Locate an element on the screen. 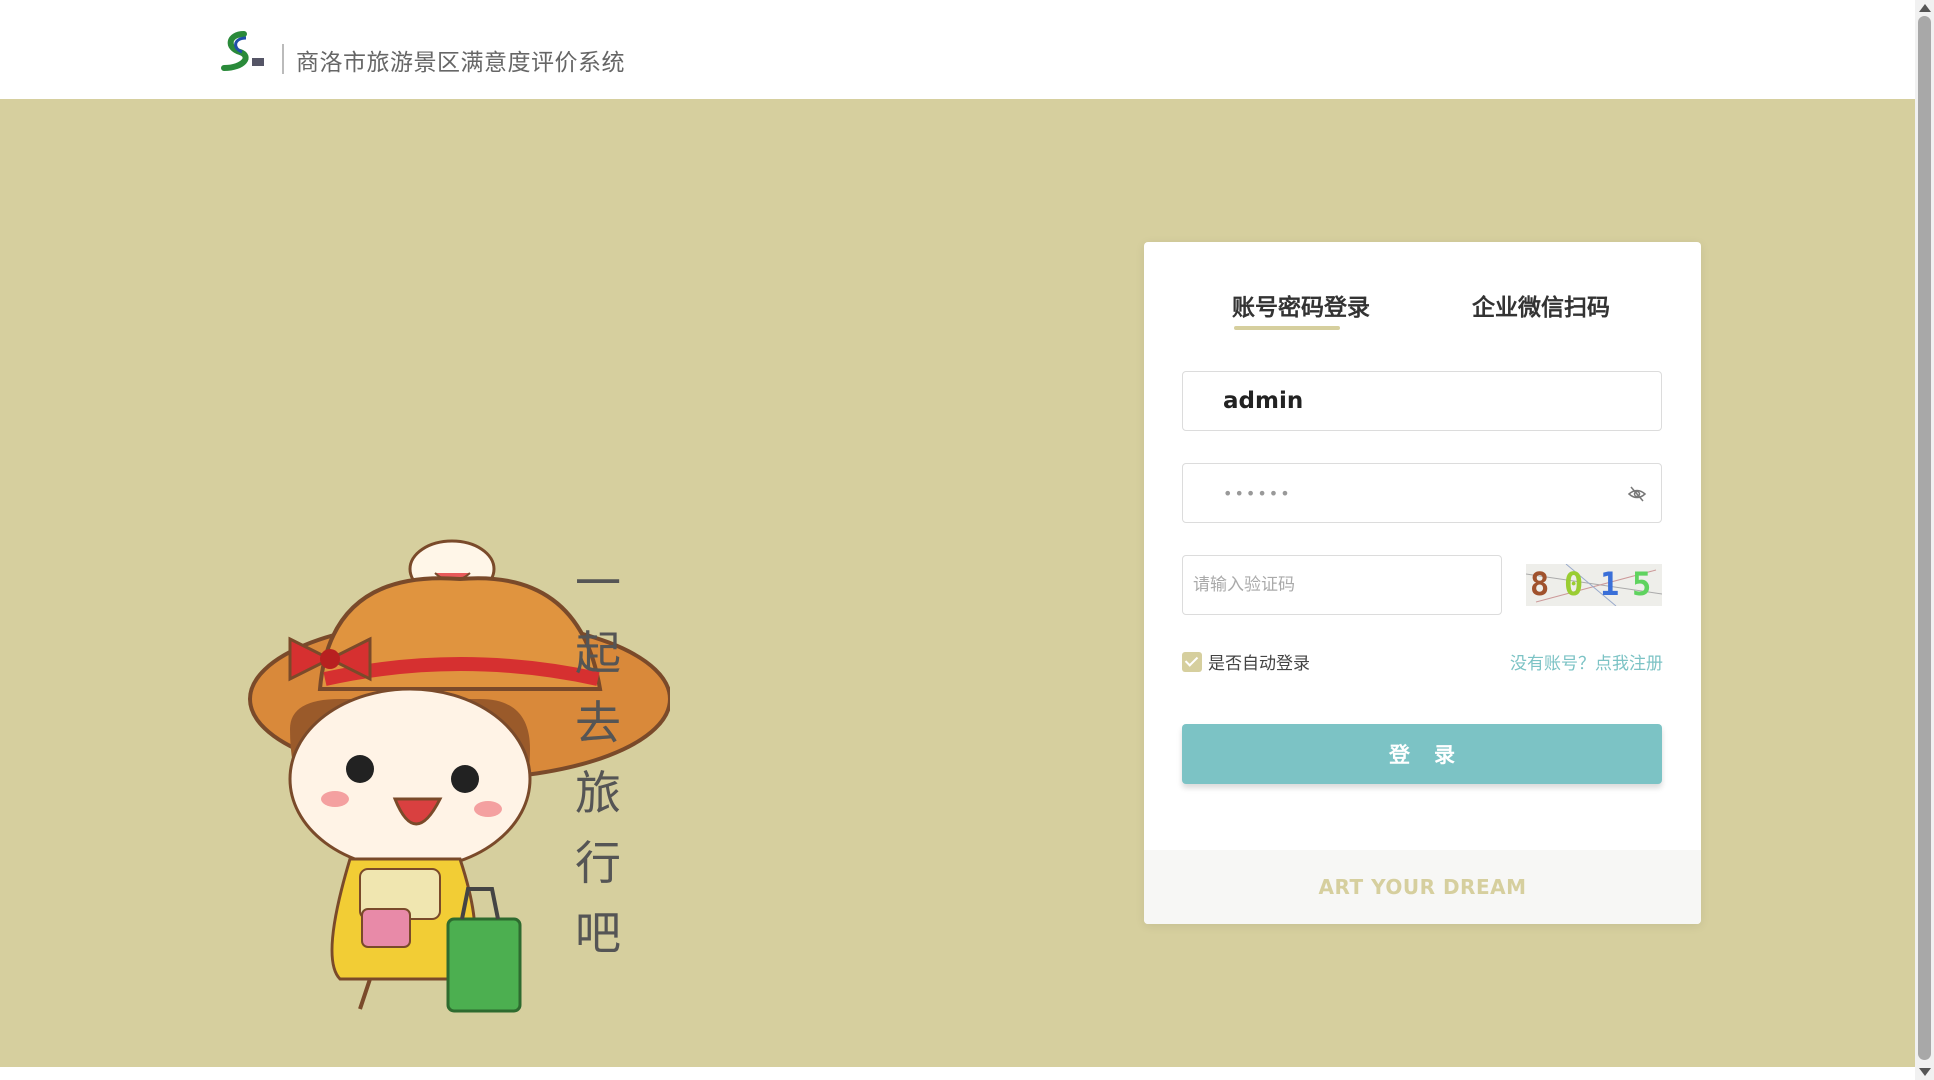  tab-account-password: 账号密码登录 is located at coordinates (1301, 305).